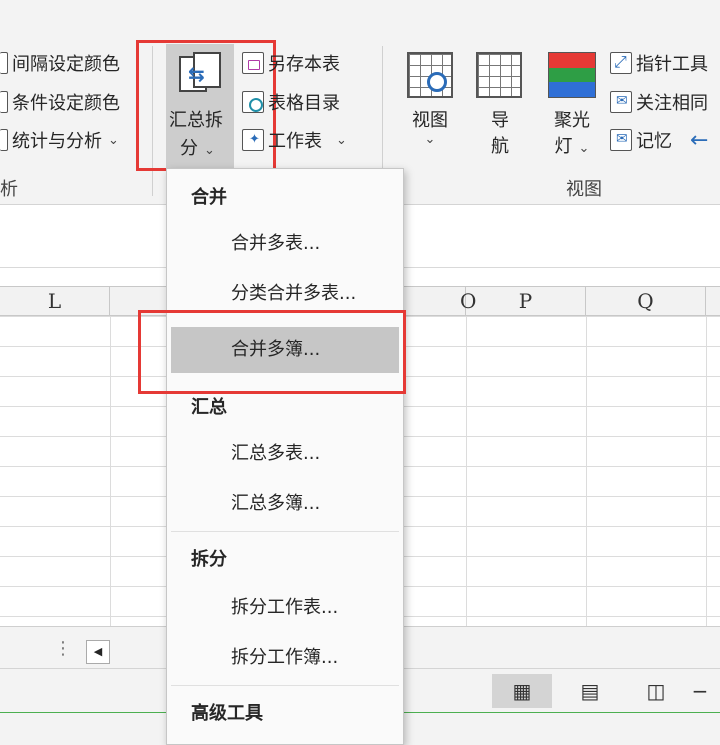 This screenshot has height=745, width=720. I want to click on stats-analysis-icon, so click(4, 140).